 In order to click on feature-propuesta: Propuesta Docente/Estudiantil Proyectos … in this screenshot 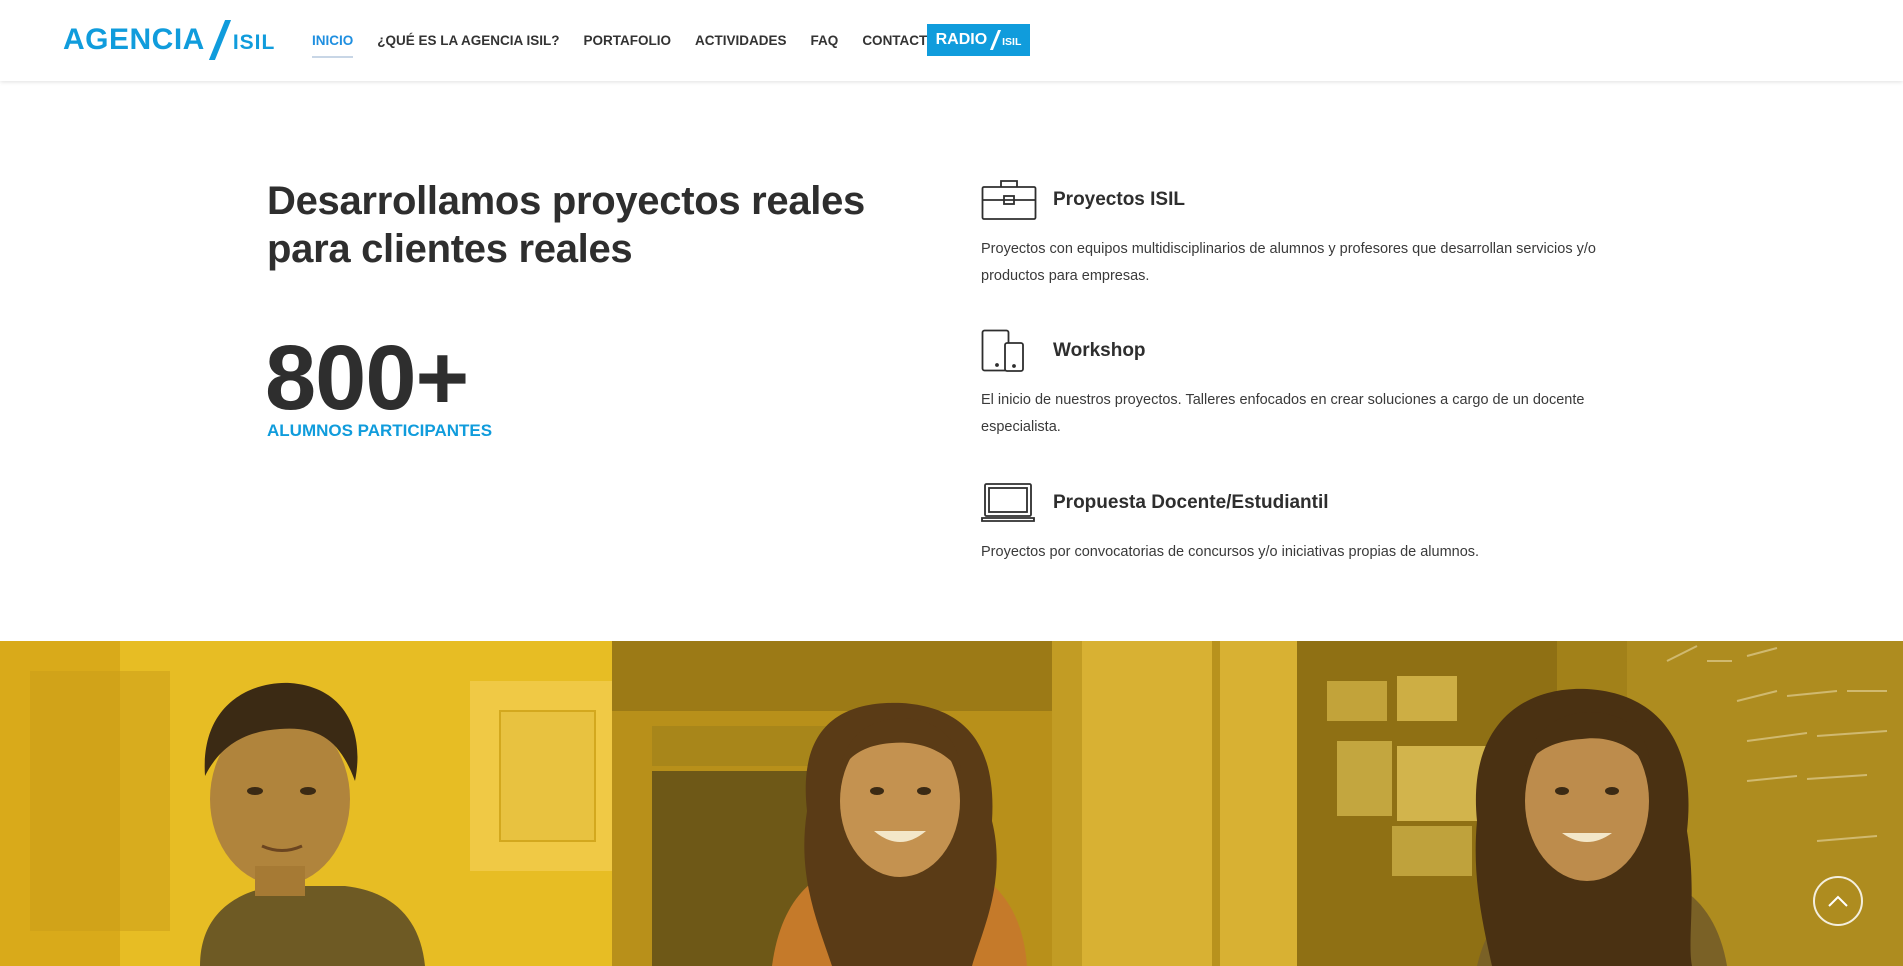, I will do `click(1301, 523)`.